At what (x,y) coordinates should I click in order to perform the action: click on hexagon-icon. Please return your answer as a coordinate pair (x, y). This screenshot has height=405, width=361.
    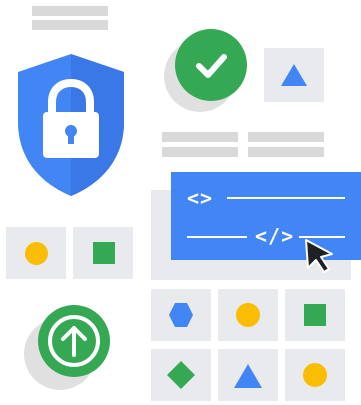
    Looking at the image, I should click on (181, 315).